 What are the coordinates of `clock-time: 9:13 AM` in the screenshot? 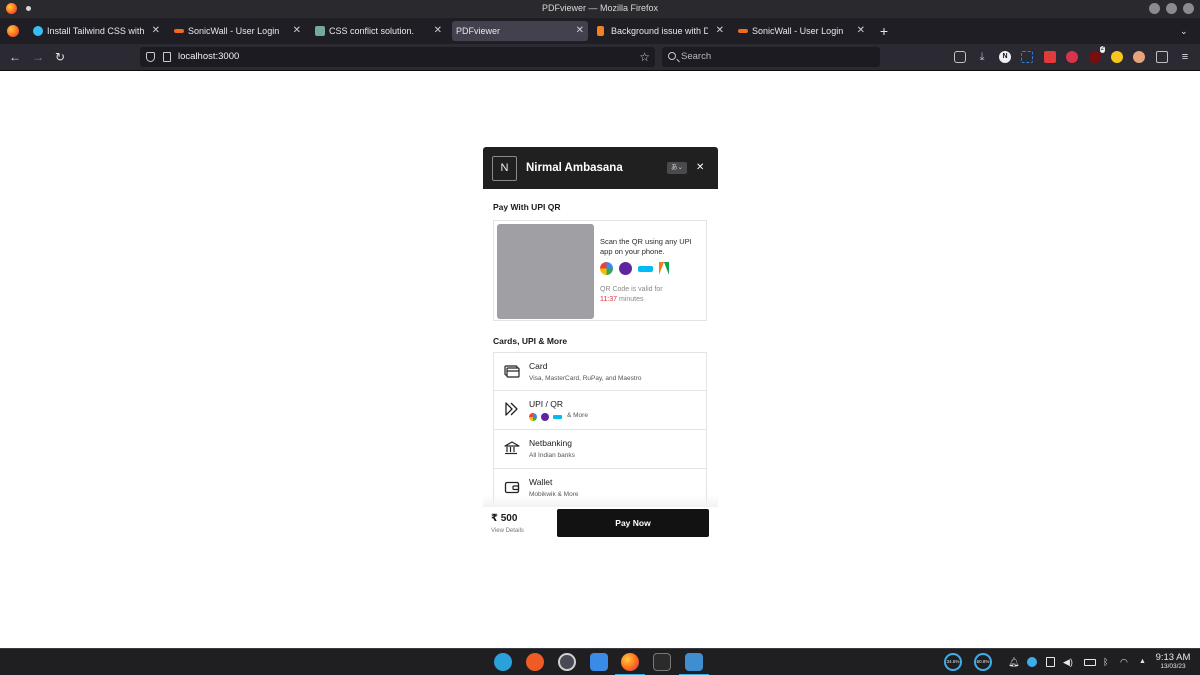 It's located at (1173, 657).